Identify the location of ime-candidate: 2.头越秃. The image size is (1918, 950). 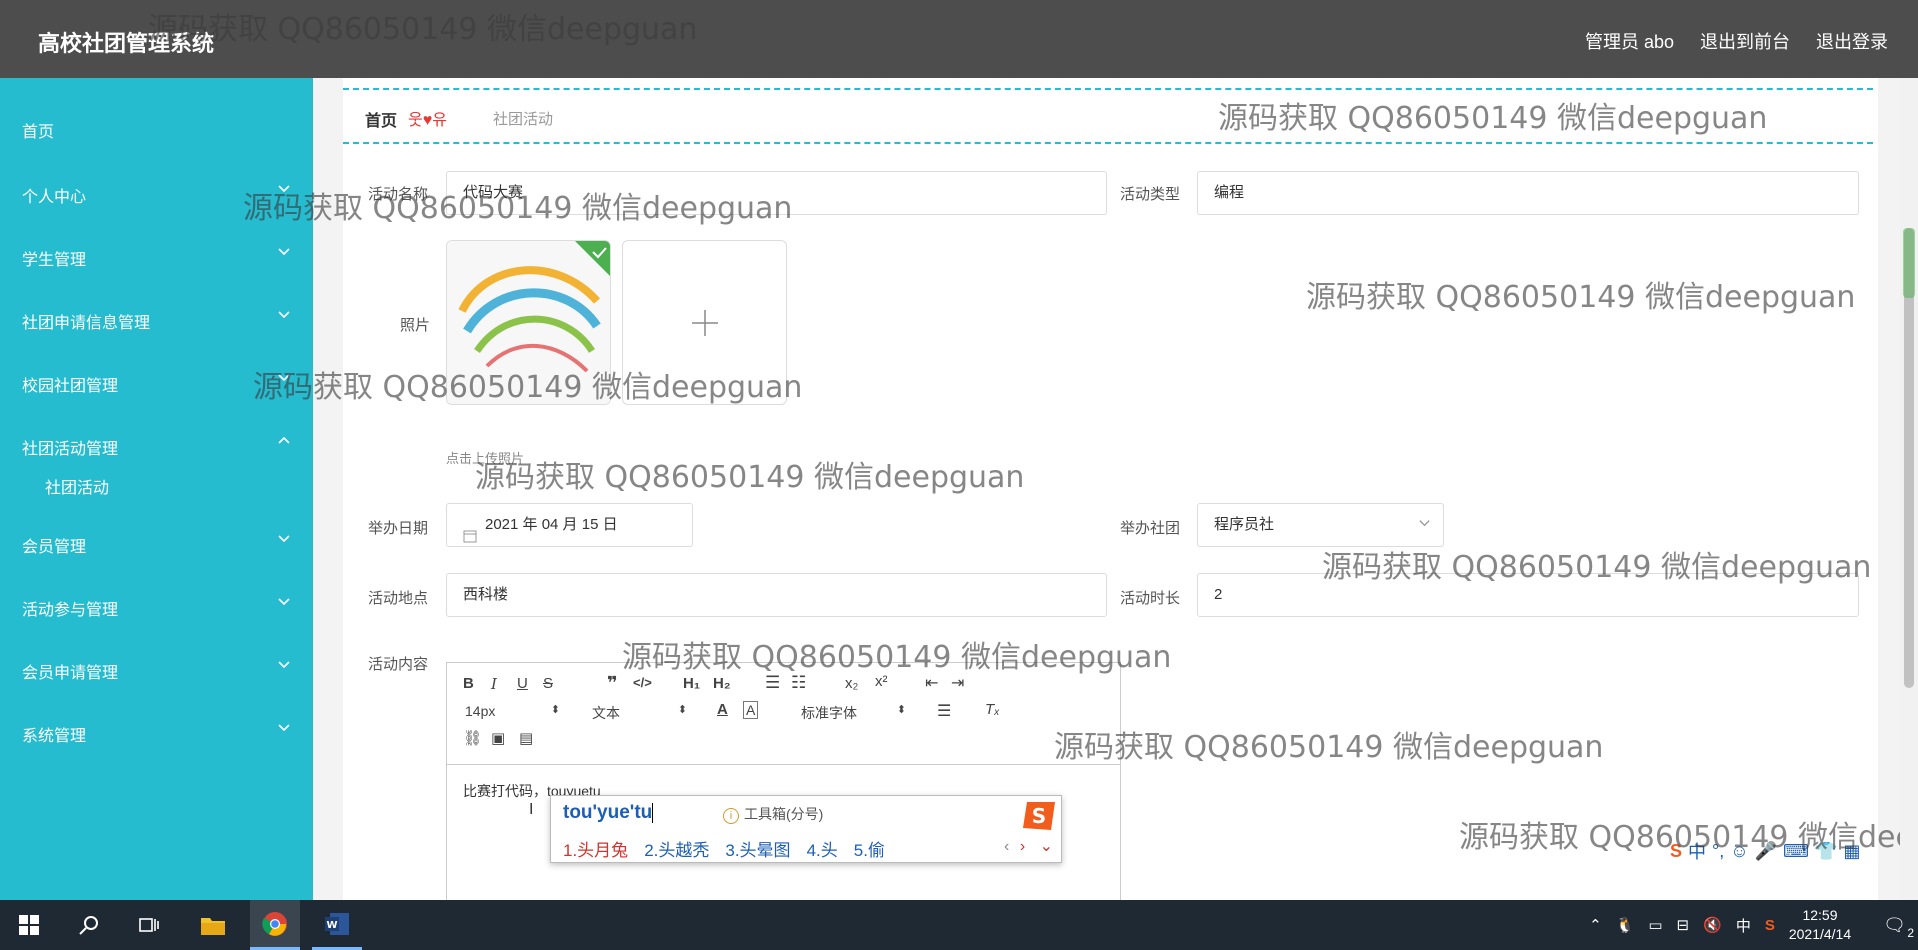
(676, 848).